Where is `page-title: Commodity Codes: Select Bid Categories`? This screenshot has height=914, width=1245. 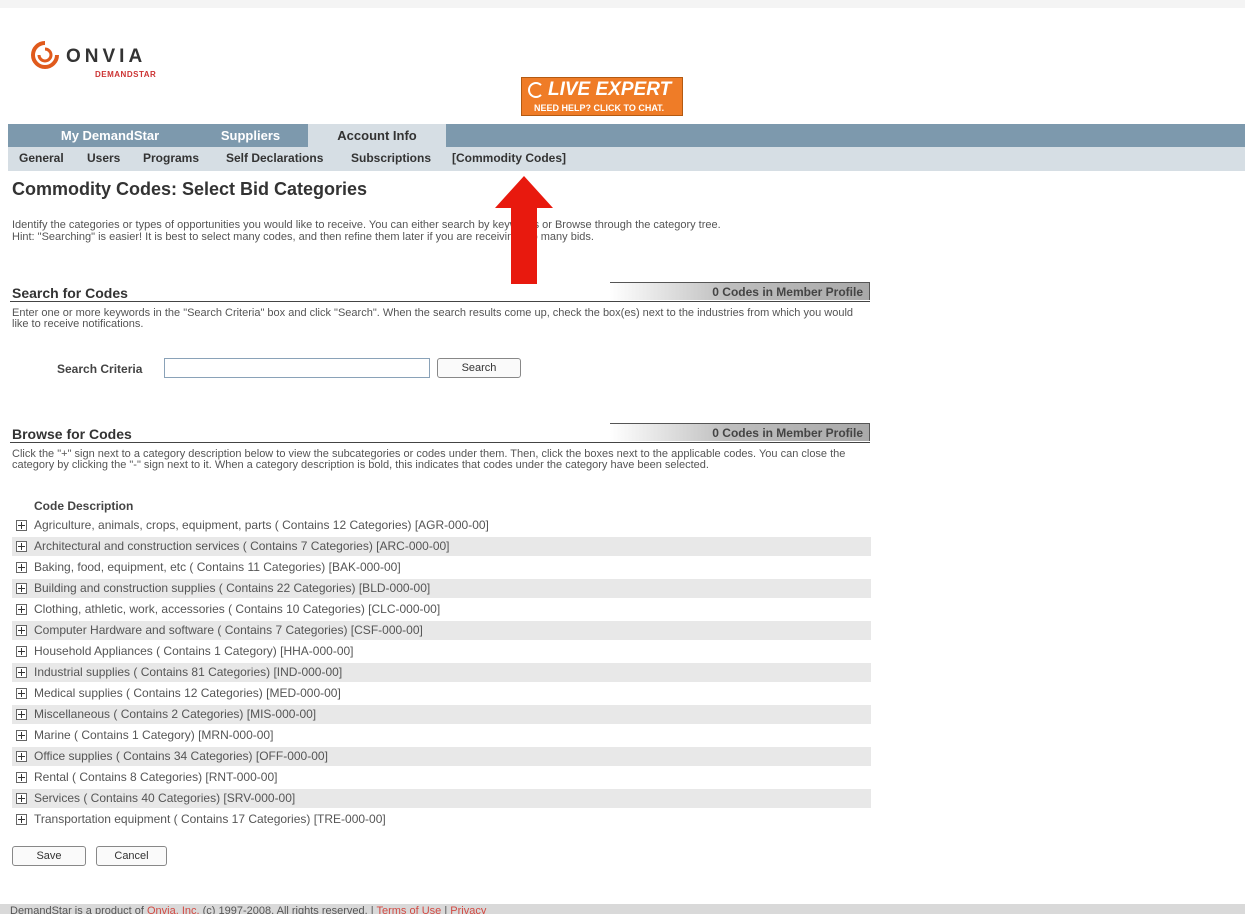
page-title: Commodity Codes: Select Bid Categories is located at coordinates (190, 189).